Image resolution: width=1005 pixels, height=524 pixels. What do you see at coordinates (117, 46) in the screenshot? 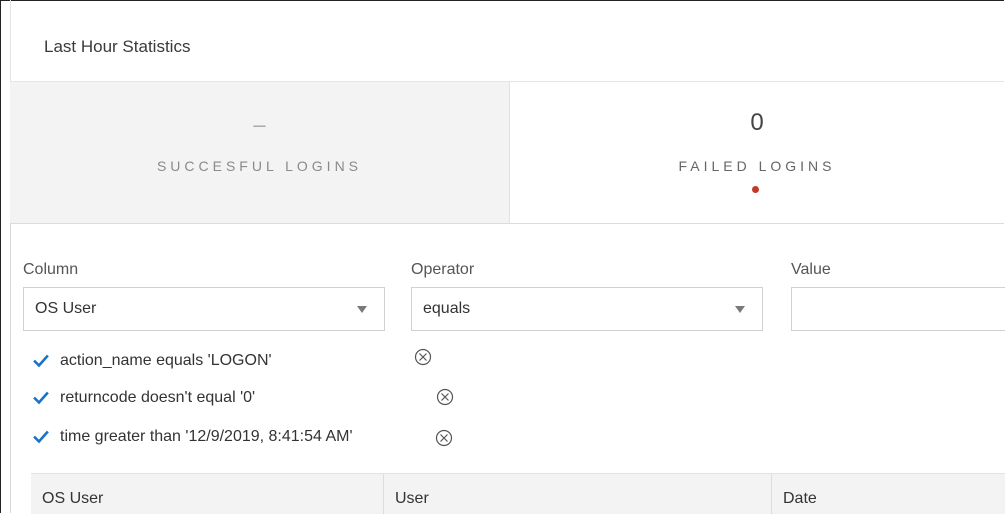
I see `panel-title: Last Hour Statistics` at bounding box center [117, 46].